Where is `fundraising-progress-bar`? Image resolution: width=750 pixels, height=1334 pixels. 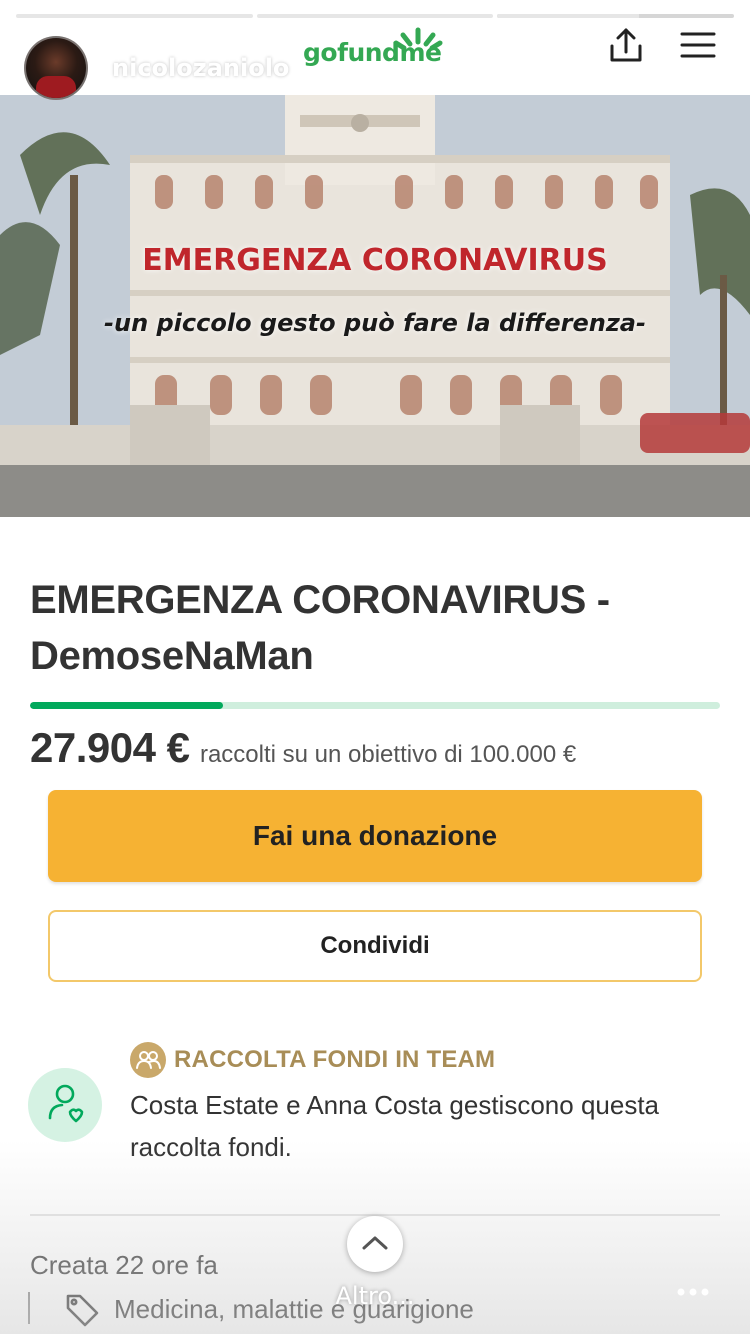 fundraising-progress-bar is located at coordinates (375, 705).